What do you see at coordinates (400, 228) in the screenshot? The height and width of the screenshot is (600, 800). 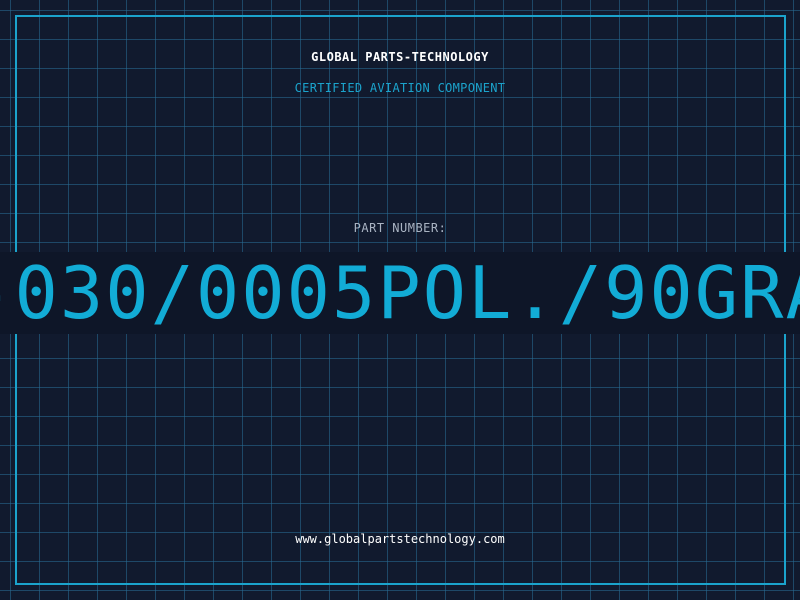 I see `part-number-label: PART NUMBER:` at bounding box center [400, 228].